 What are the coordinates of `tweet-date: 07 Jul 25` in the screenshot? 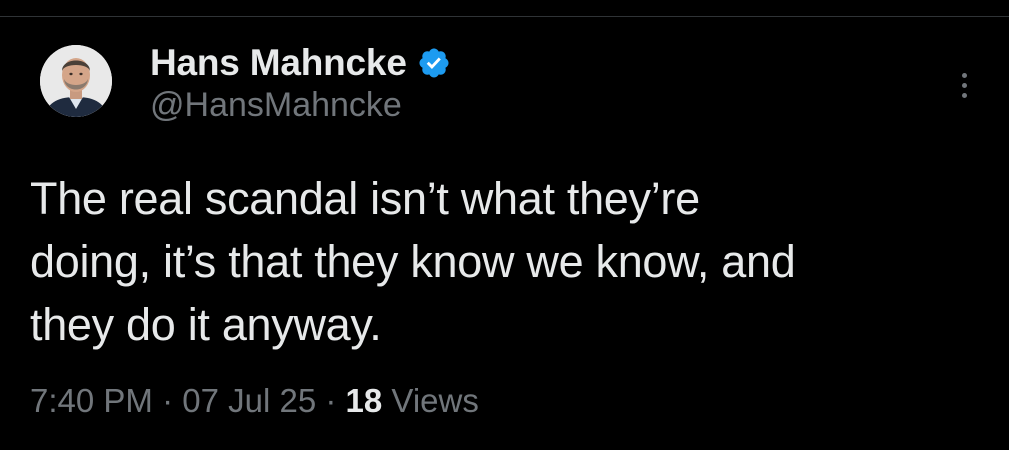 It's located at (249, 400).